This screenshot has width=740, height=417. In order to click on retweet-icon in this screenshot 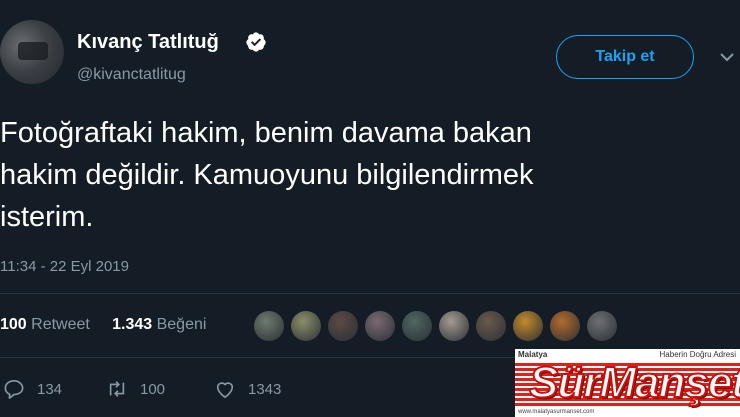, I will do `click(117, 389)`.